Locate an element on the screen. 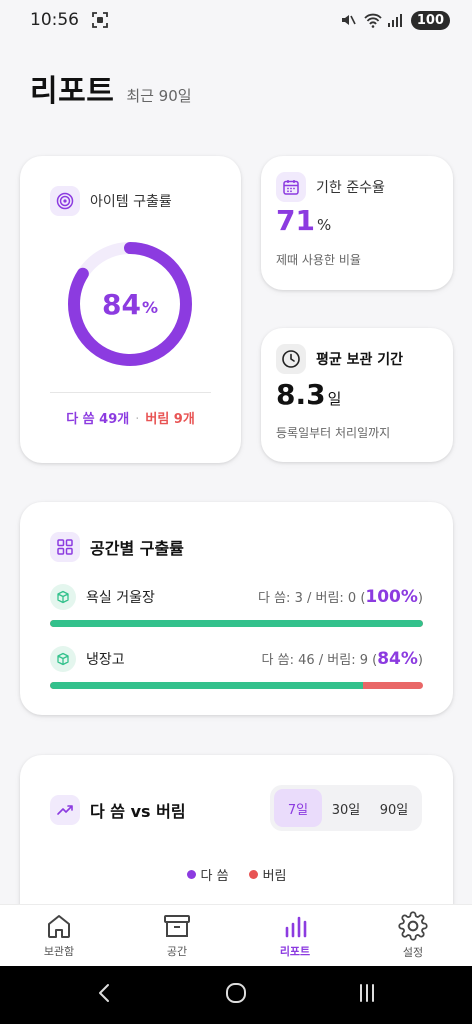  signal-icon is located at coordinates (396, 20).